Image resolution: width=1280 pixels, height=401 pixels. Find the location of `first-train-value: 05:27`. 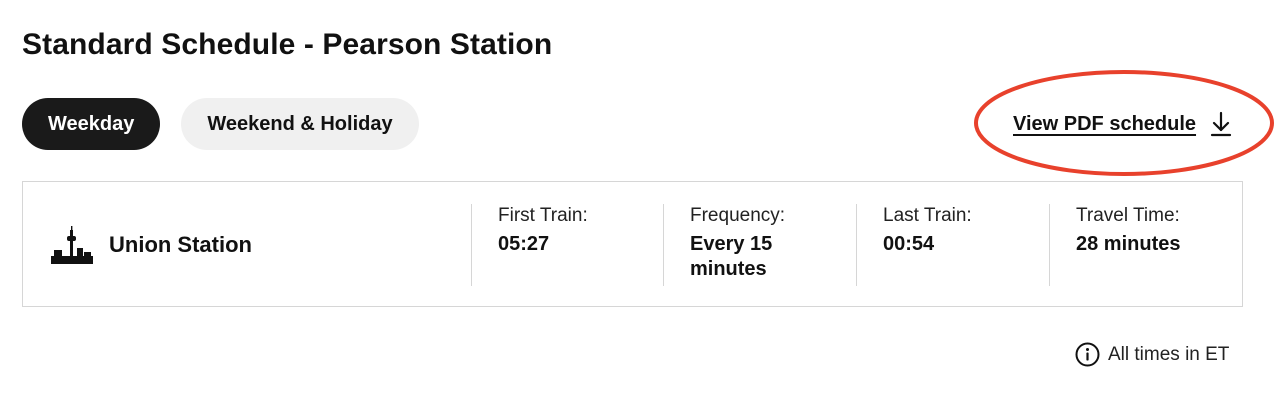

first-train-value: 05:27 is located at coordinates (524, 244).